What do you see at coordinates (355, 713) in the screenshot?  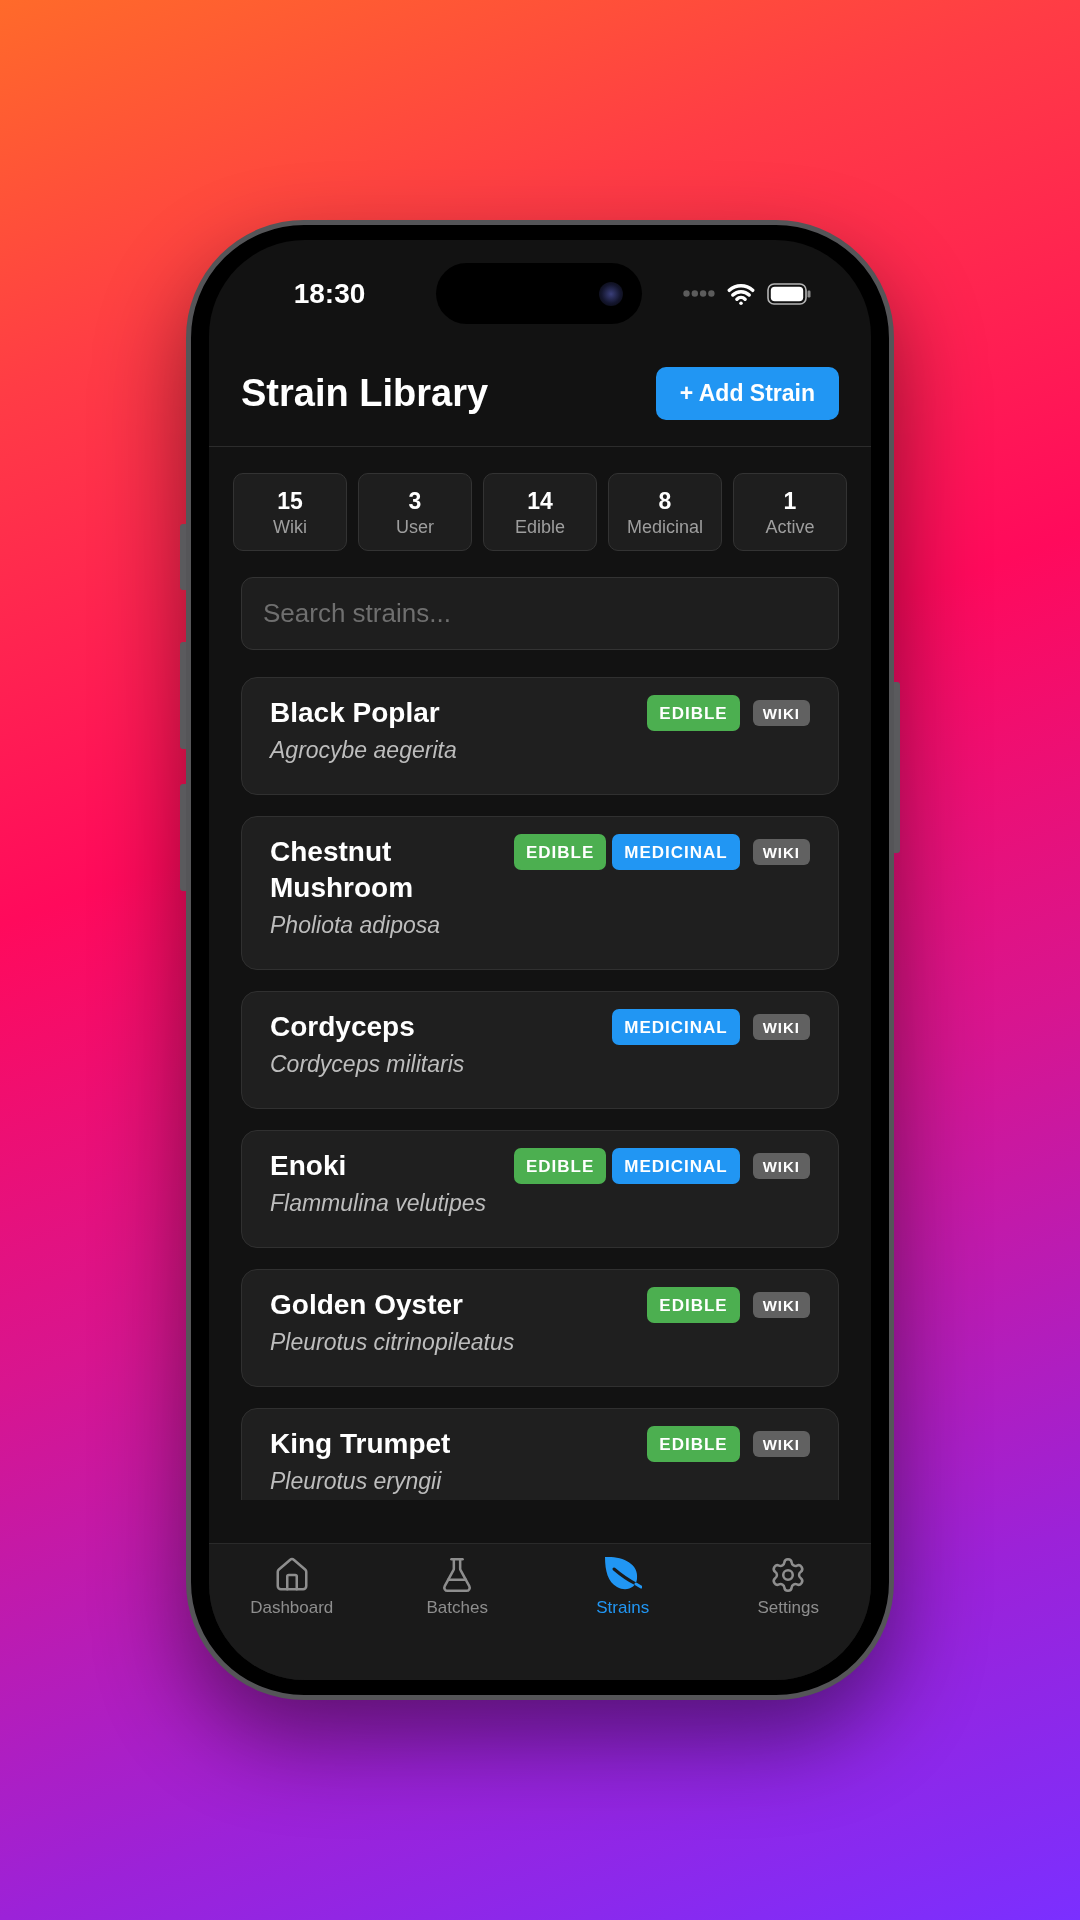 I see `strain-name: Black Poplar` at bounding box center [355, 713].